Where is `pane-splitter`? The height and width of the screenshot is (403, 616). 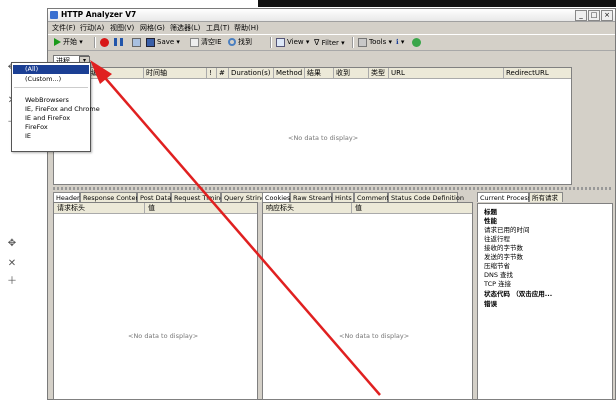 pane-splitter is located at coordinates (333, 188).